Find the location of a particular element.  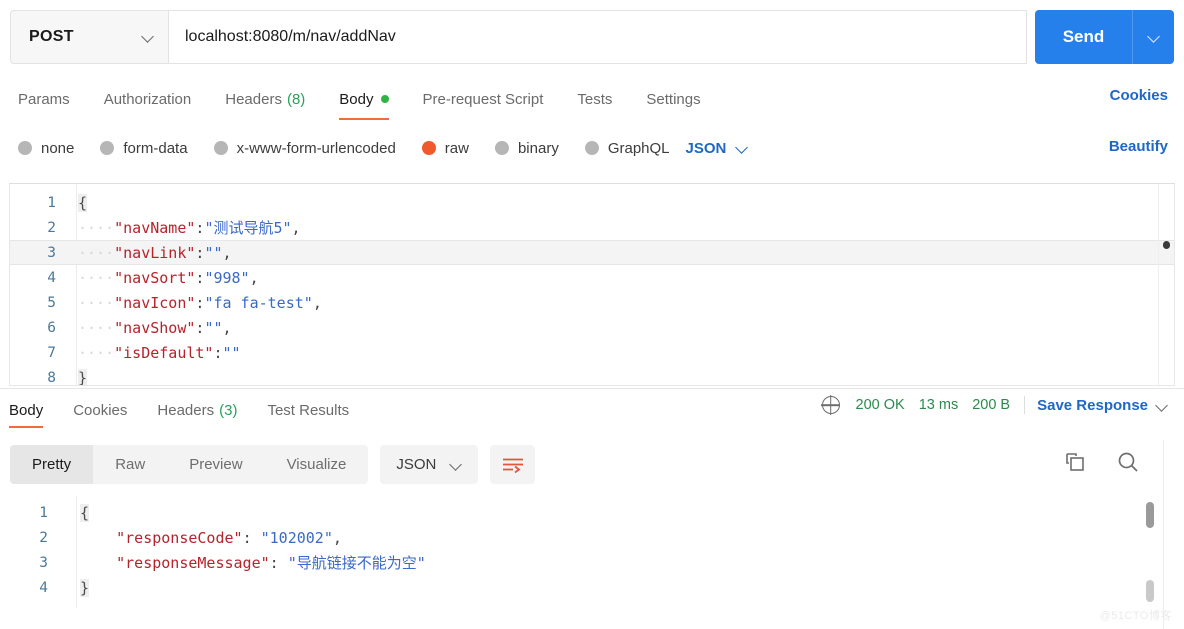

code-key: "responseCode" is located at coordinates (179, 537).